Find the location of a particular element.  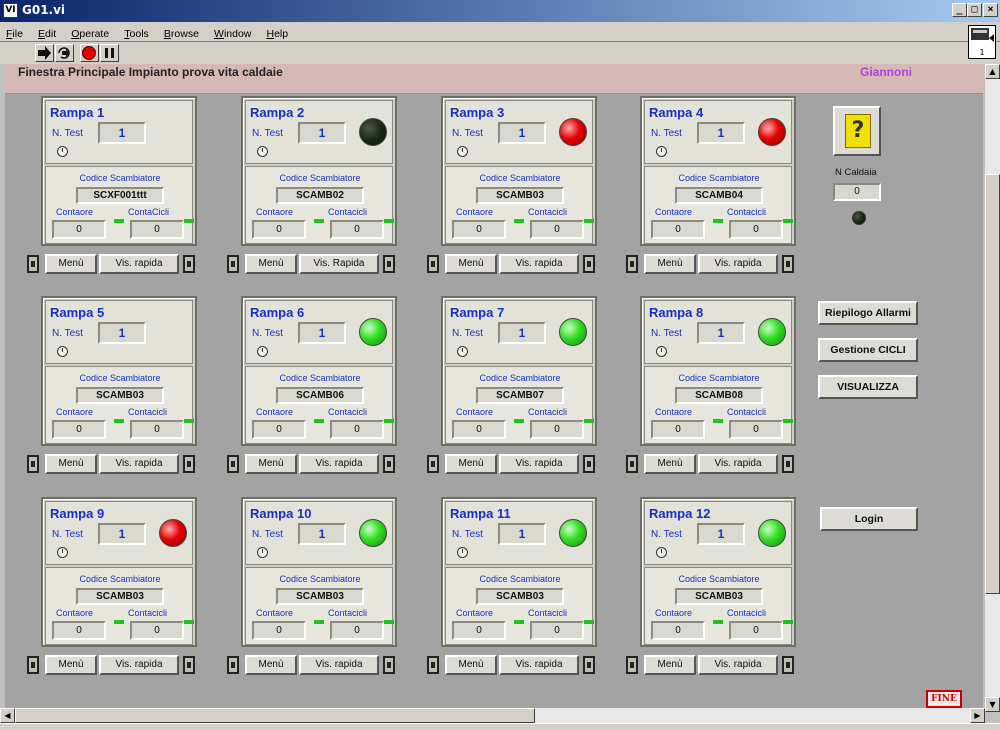

n-caldaia-value: 0 is located at coordinates (857, 192).